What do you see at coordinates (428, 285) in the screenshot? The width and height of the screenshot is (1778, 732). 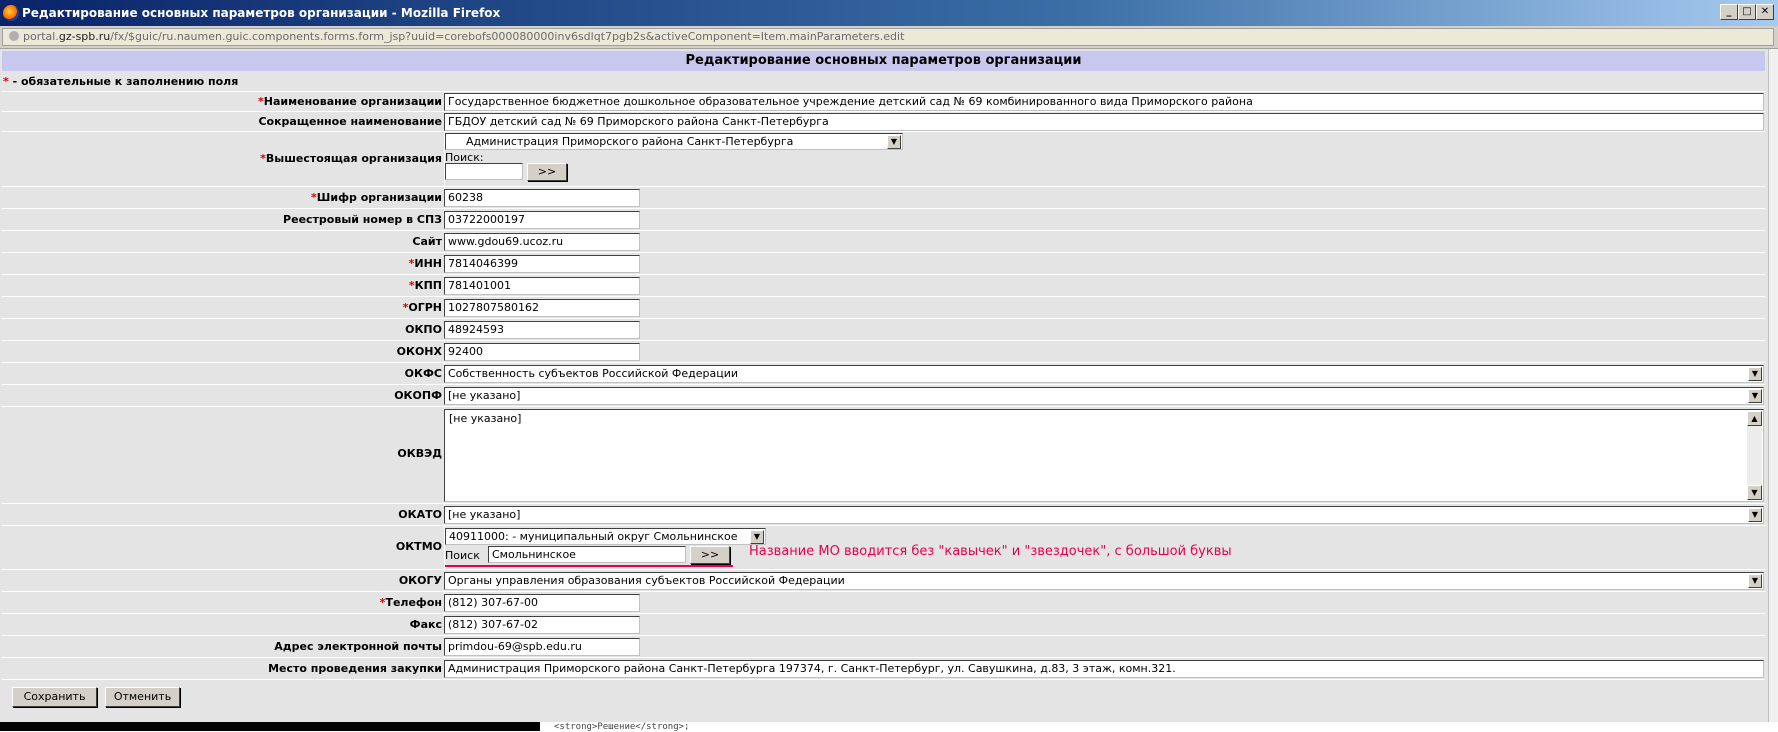 I see `label-text: КПП` at bounding box center [428, 285].